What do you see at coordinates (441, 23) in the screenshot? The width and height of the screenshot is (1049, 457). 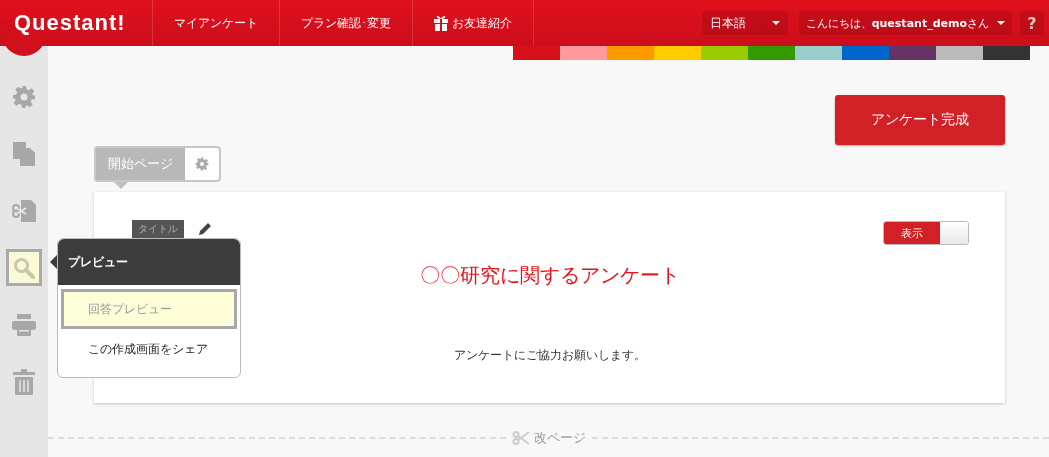 I see `gift-icon` at bounding box center [441, 23].